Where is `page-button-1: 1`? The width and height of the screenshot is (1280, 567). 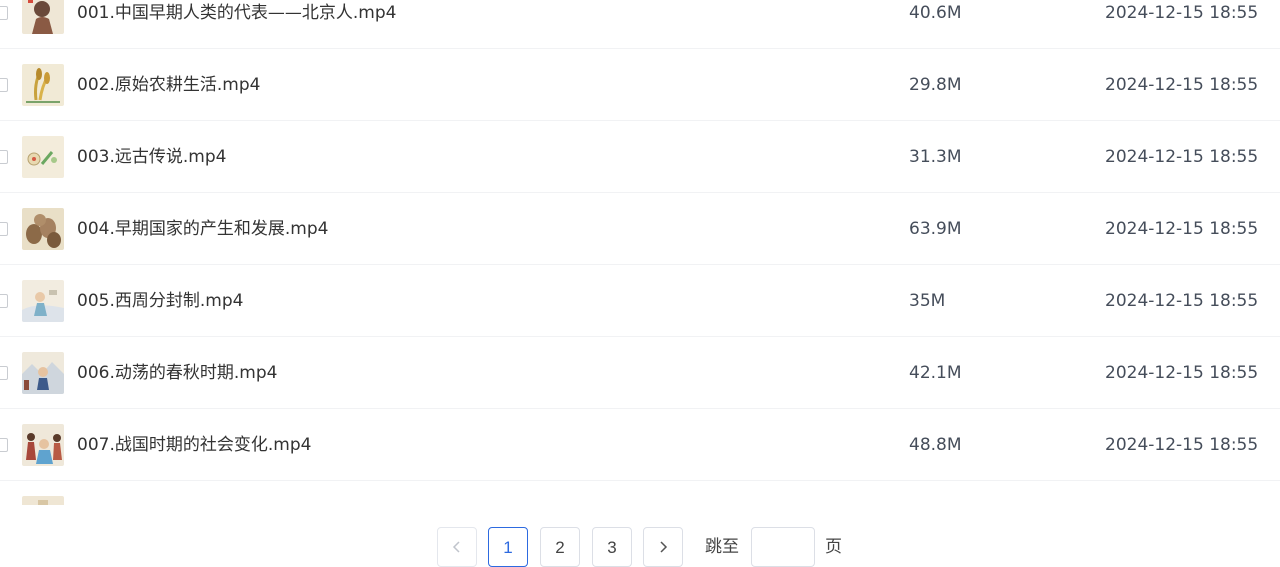 page-button-1: 1 is located at coordinates (508, 547).